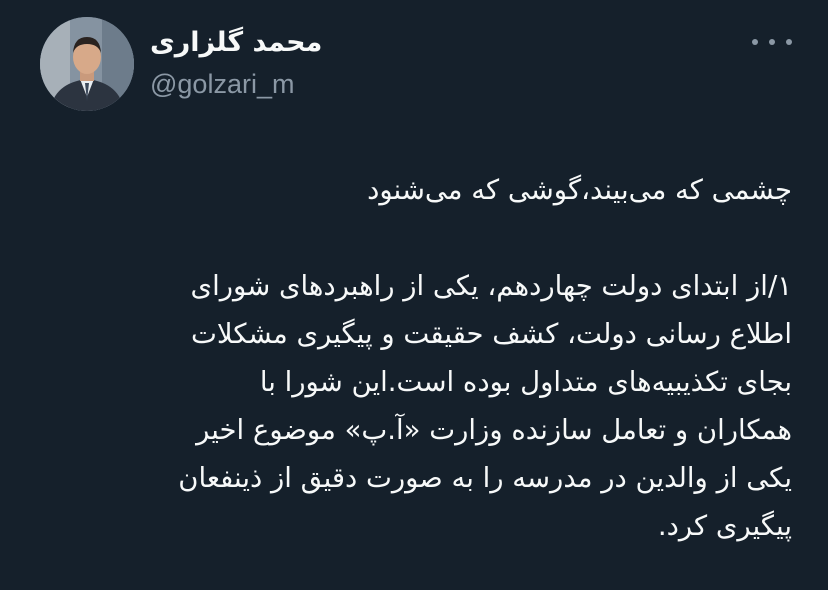 Image resolution: width=828 pixels, height=590 pixels. I want to click on more-options-button, so click(772, 42).